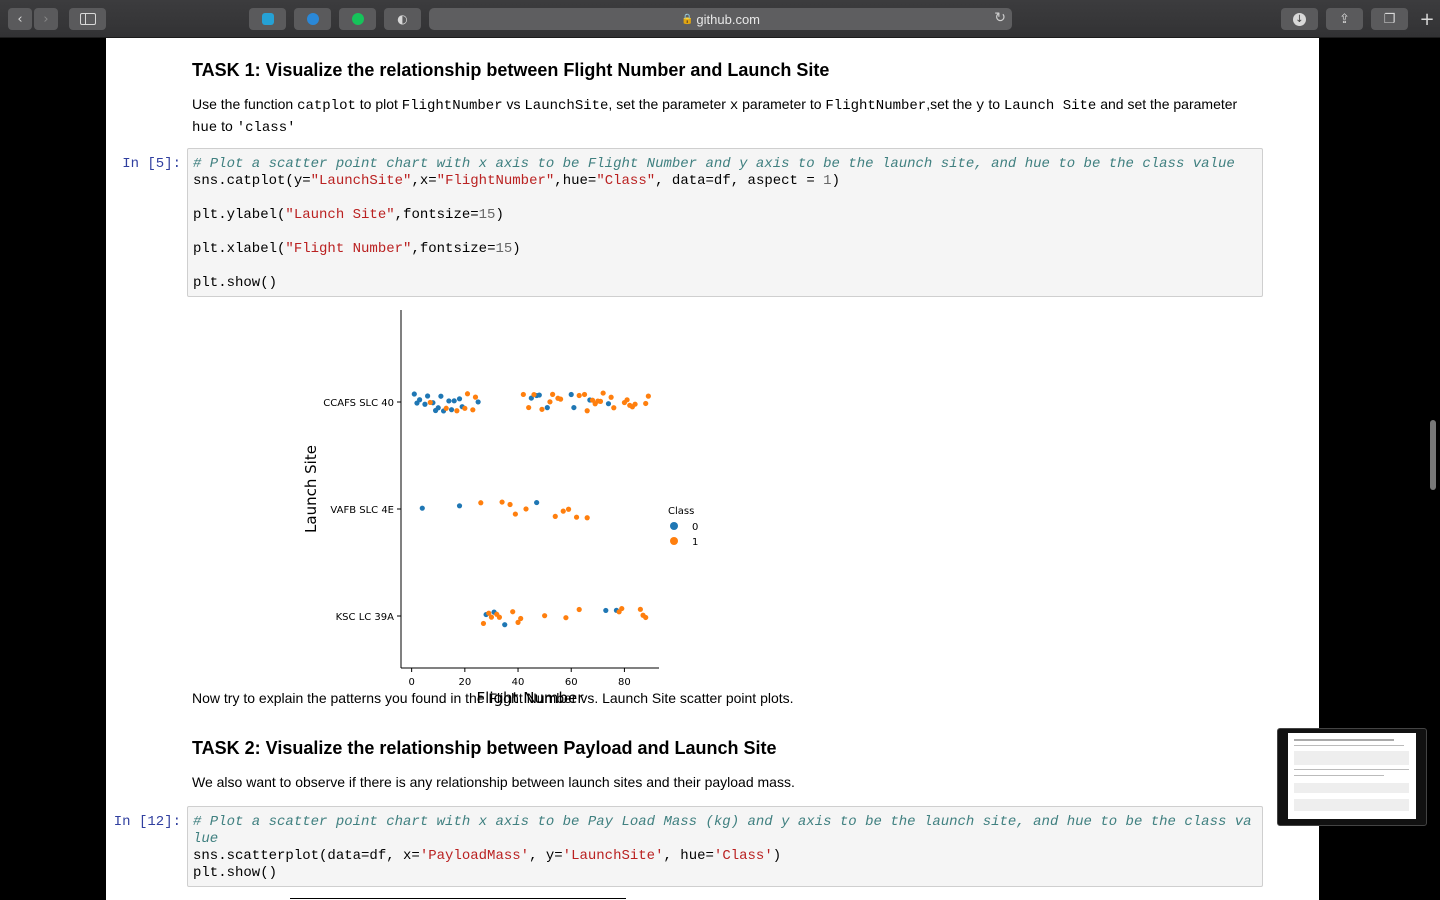 The width and height of the screenshot is (1440, 900). I want to click on address-bar: 🔒 github.com ↻, so click(720, 19).